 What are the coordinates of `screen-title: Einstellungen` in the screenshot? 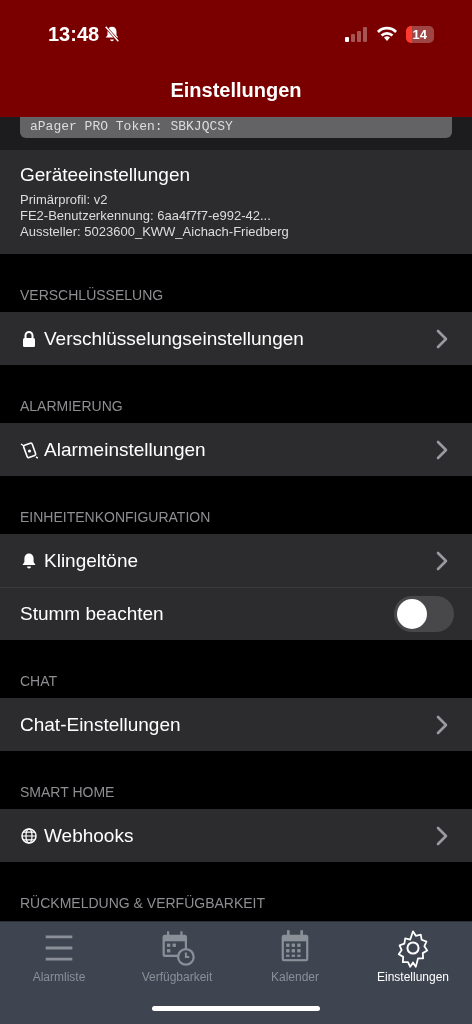 It's located at (236, 90).